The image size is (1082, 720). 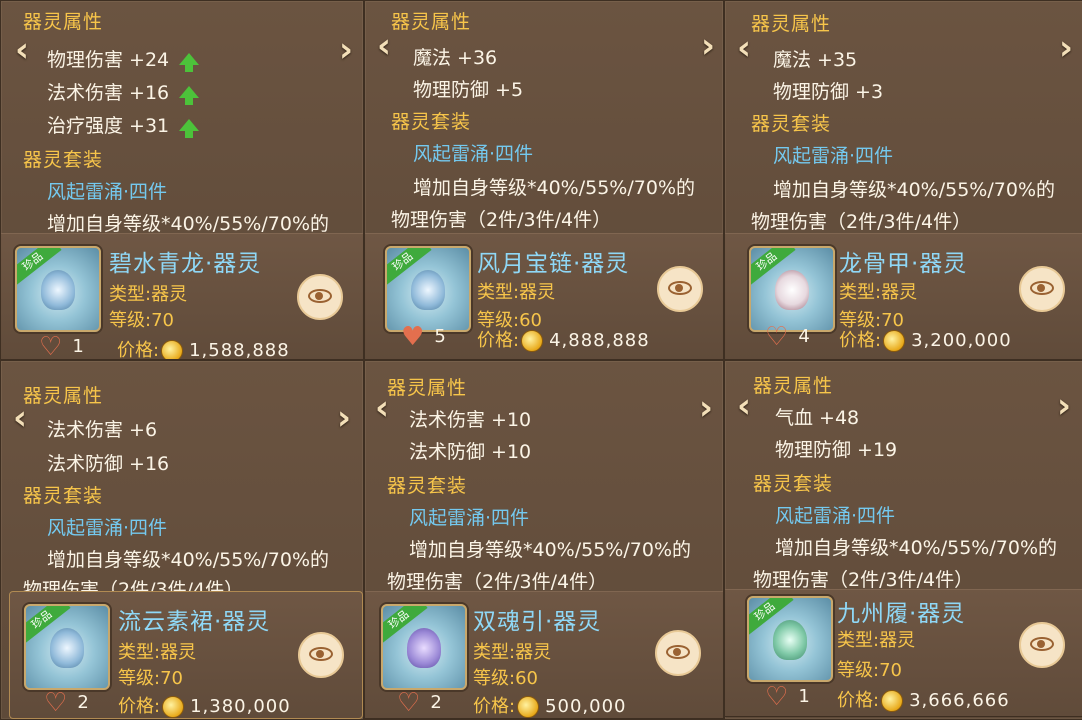 What do you see at coordinates (544, 655) in the screenshot?
I see `listing-card-5: 珍品 双魂引·器灵 类型:器灵 等级:60 ♡ 2 价格: 500,000` at bounding box center [544, 655].